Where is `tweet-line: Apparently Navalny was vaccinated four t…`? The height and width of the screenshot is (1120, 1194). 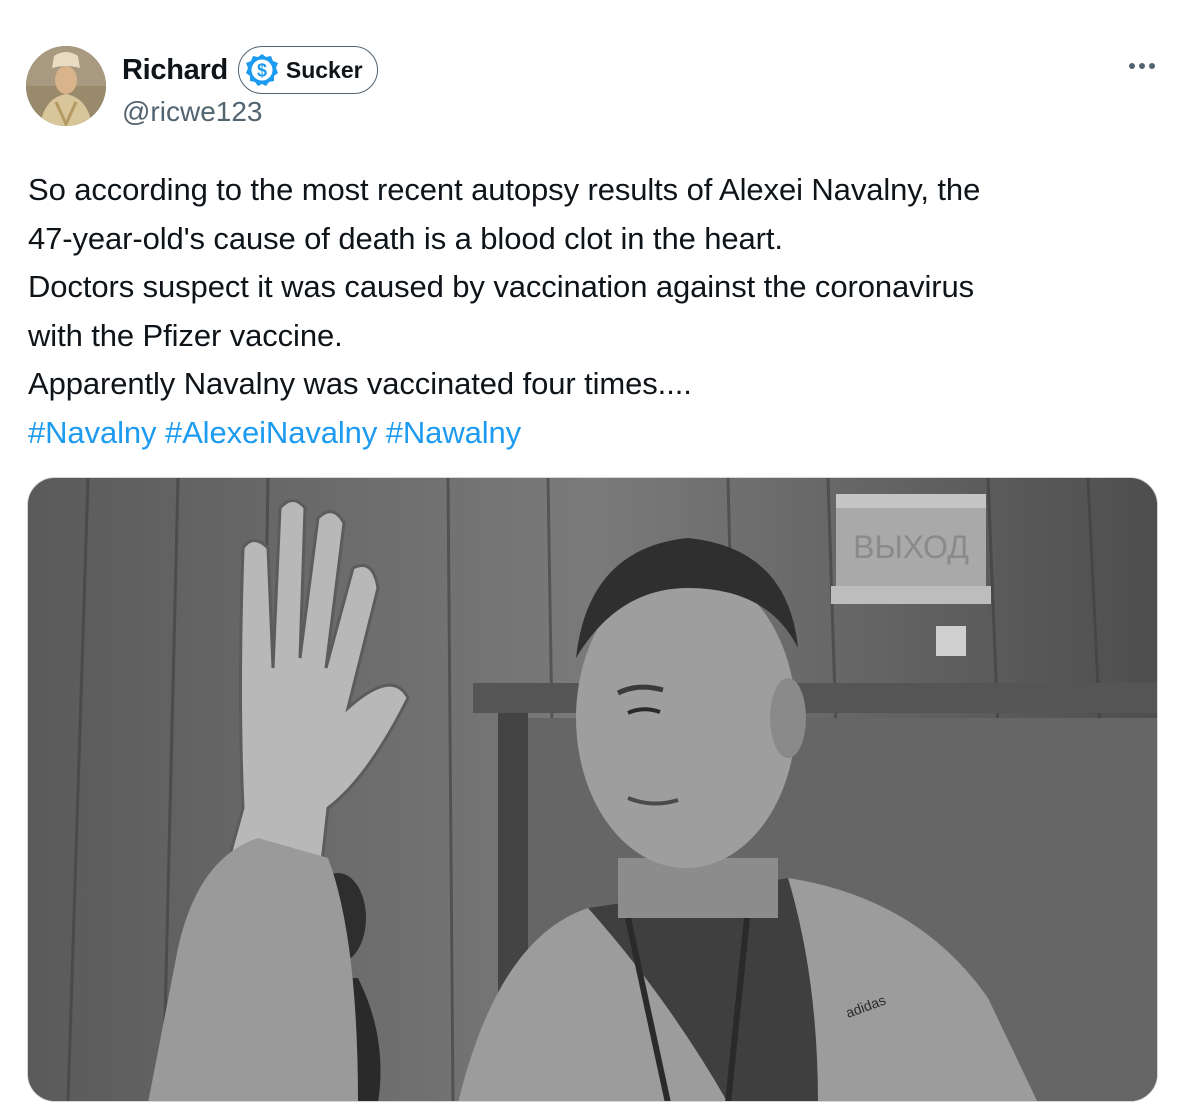 tweet-line: Apparently Navalny was vaccinated four t… is located at coordinates (360, 383).